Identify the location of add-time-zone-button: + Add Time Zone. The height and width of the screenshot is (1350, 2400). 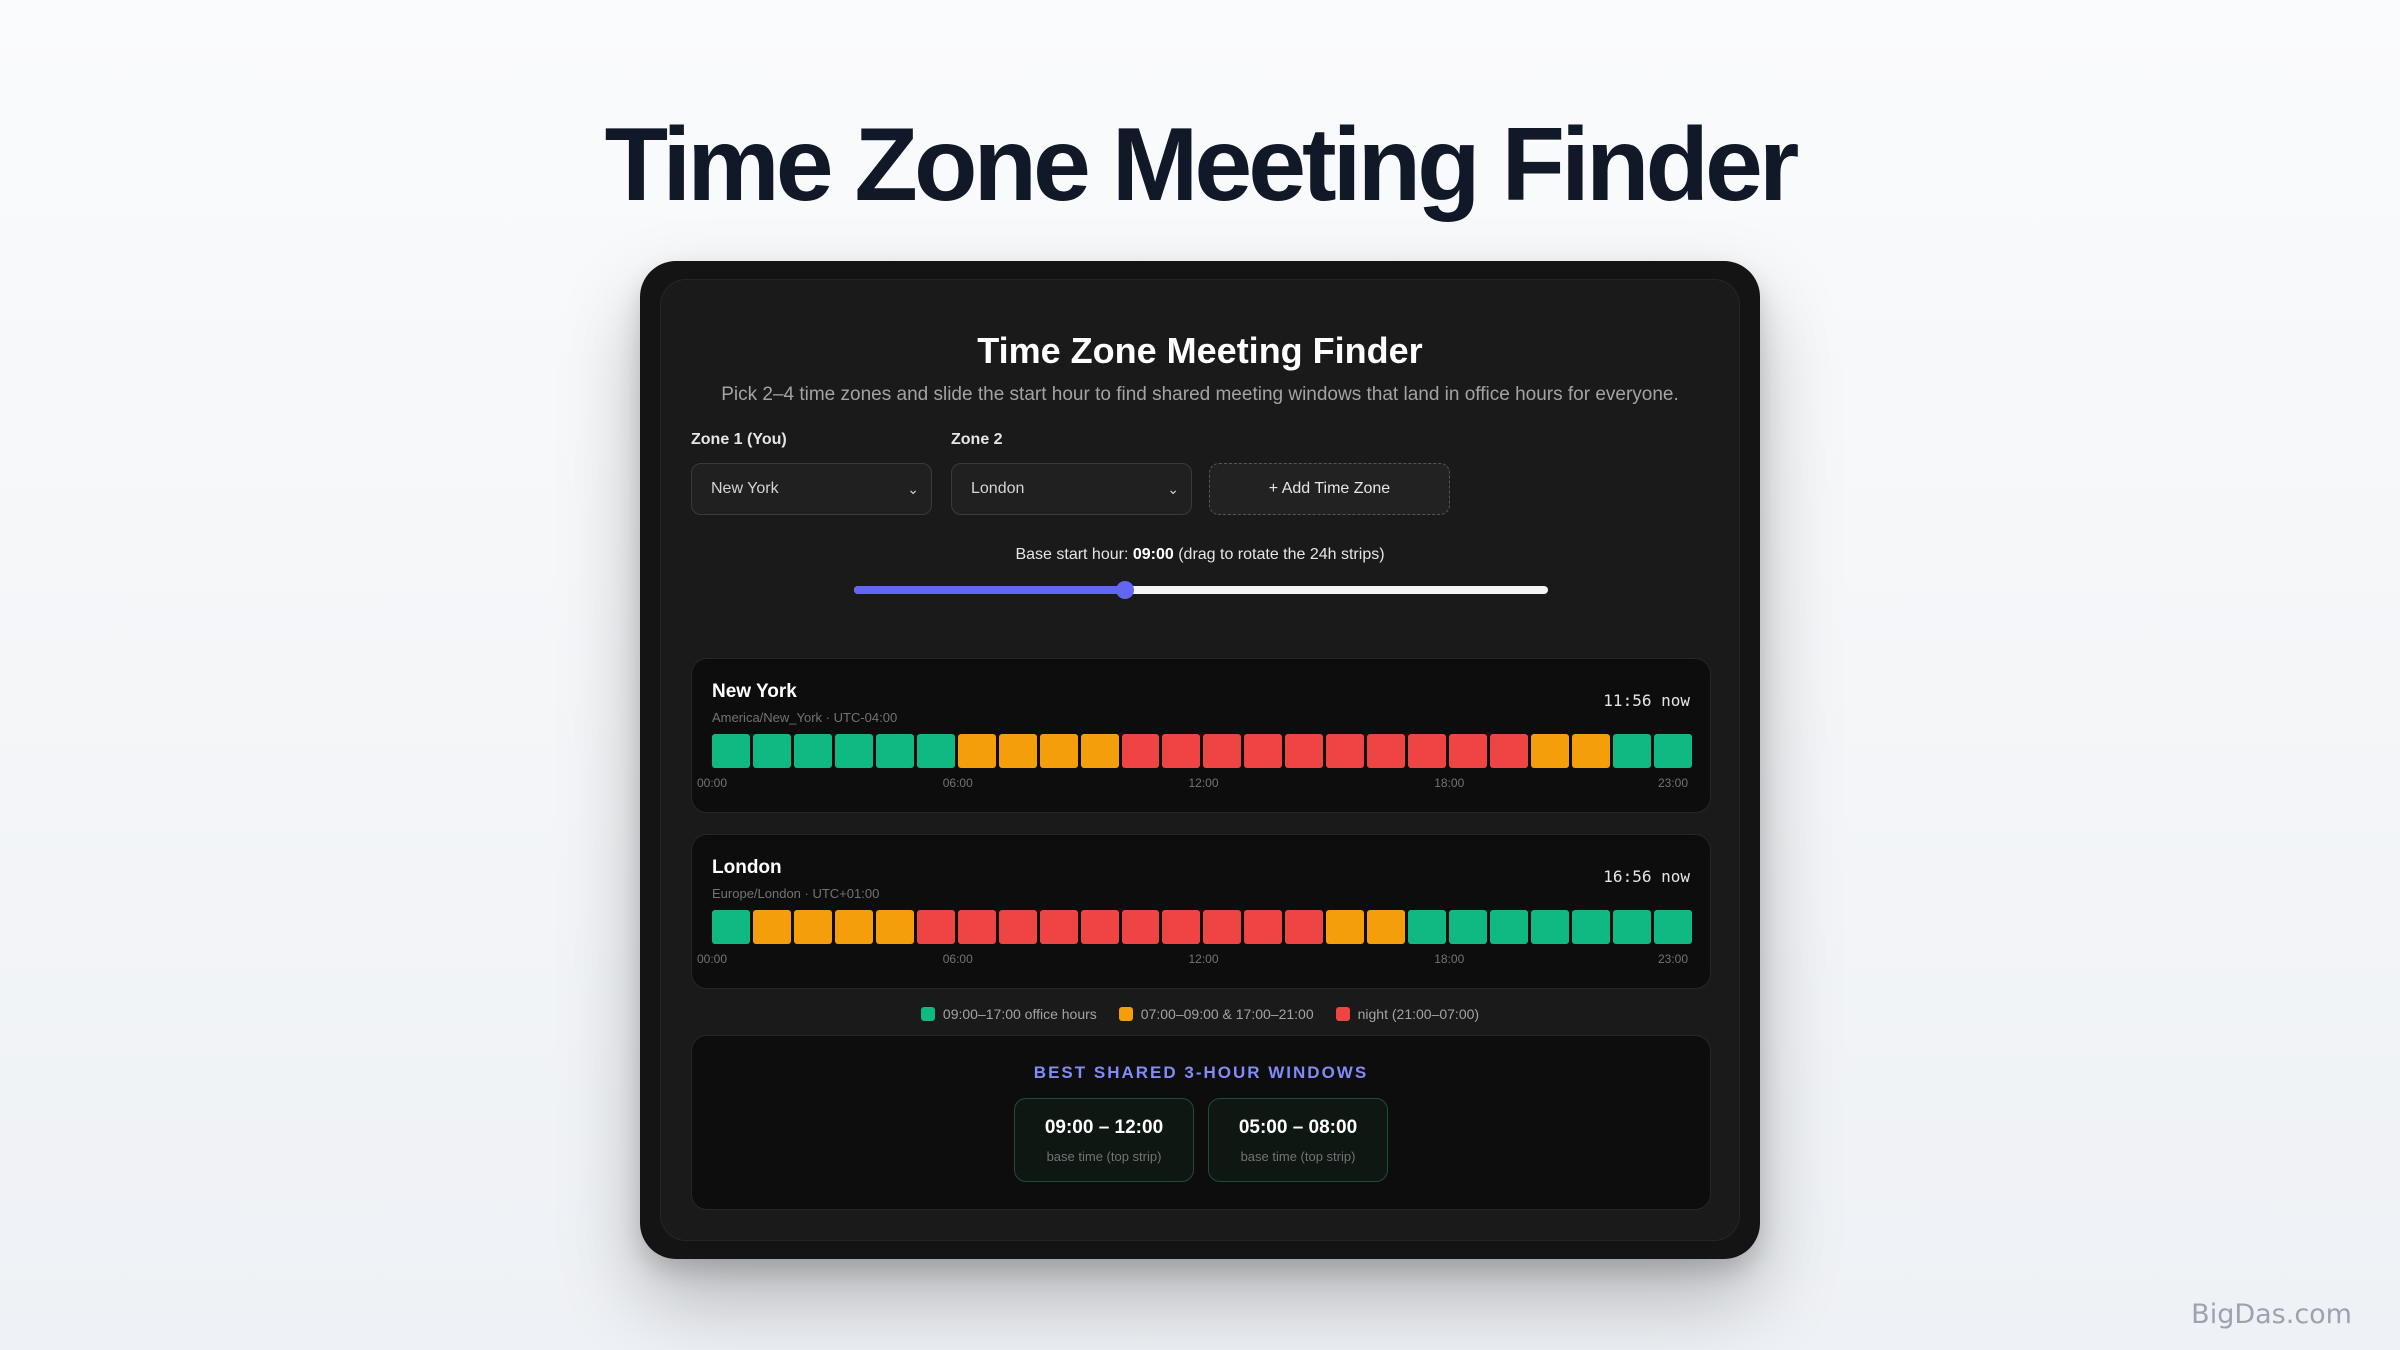
(1329, 489).